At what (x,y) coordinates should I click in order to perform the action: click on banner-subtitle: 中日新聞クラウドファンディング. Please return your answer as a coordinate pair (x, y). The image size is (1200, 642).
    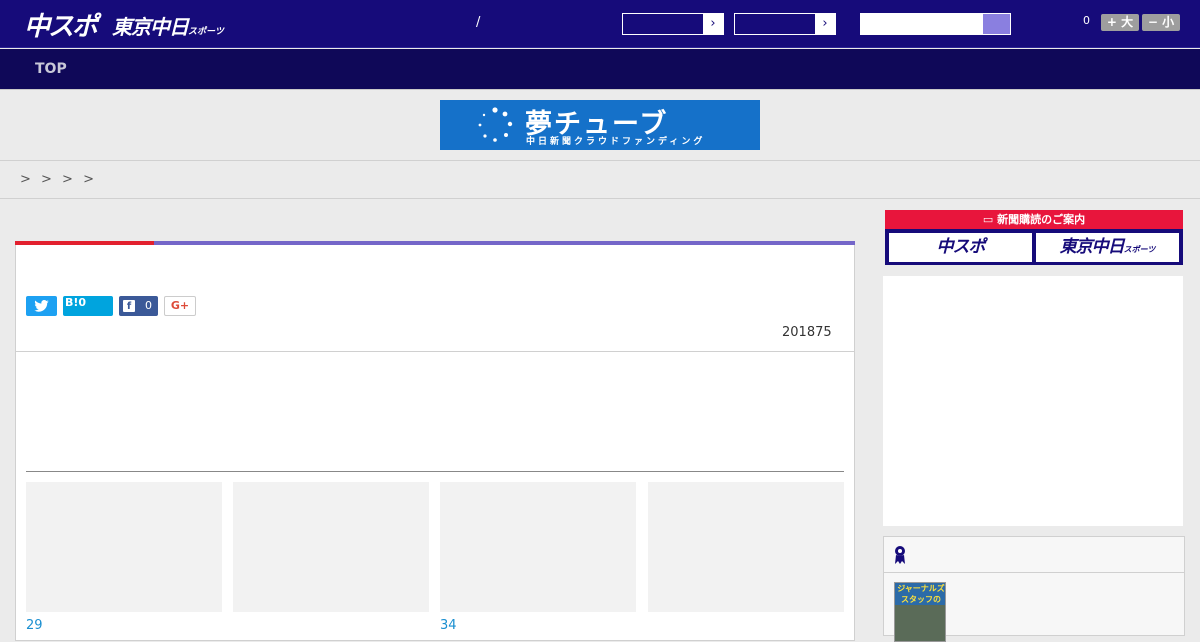
    Looking at the image, I should click on (616, 142).